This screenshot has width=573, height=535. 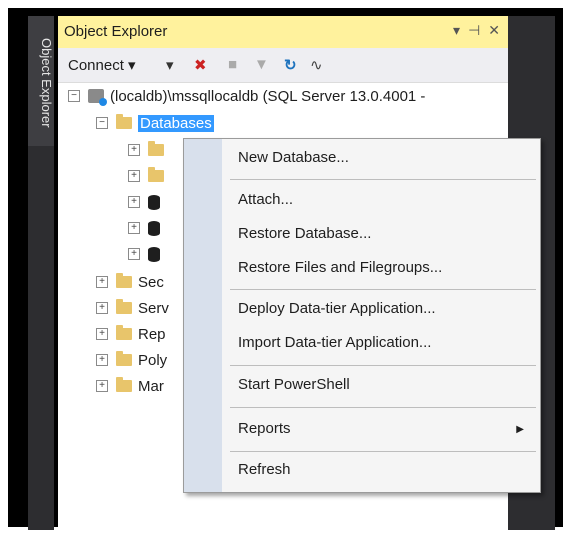 I want to click on tree-node-folder: + Serv, so click(x=132, y=308).